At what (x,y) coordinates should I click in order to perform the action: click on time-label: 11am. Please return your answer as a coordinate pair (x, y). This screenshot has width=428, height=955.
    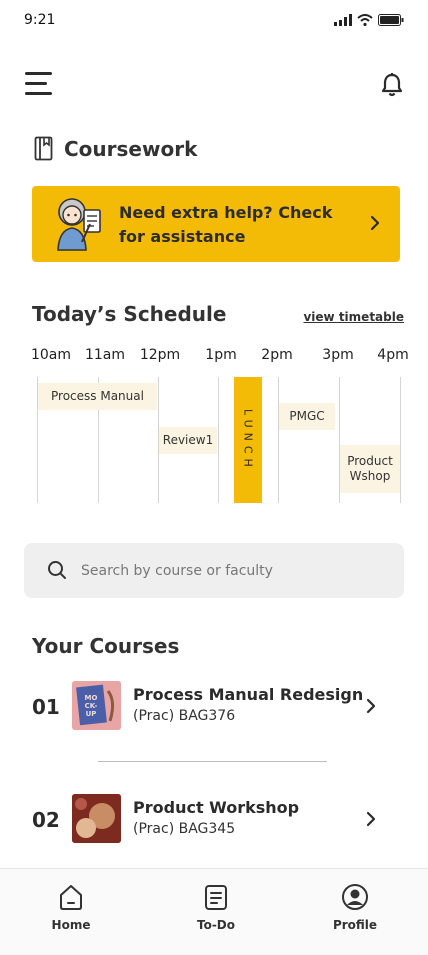
    Looking at the image, I should click on (105, 355).